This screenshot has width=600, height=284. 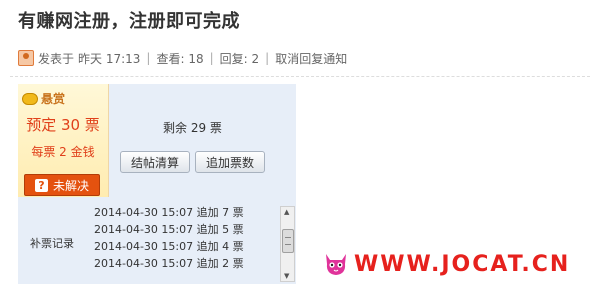 What do you see at coordinates (230, 162) in the screenshot?
I see `add-votes-button: 追加票数` at bounding box center [230, 162].